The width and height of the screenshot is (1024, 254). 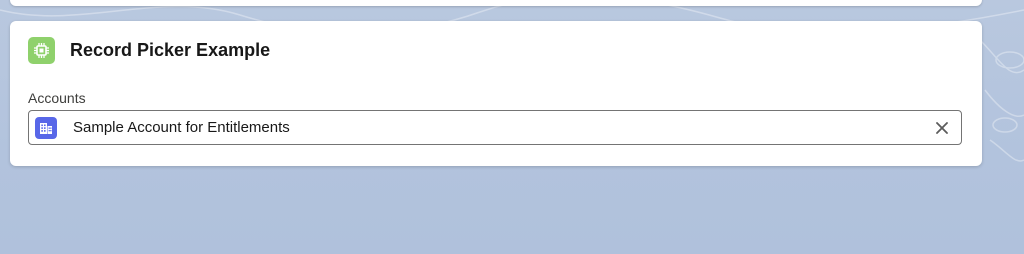 I want to click on previous-card, so click(x=496, y=3).